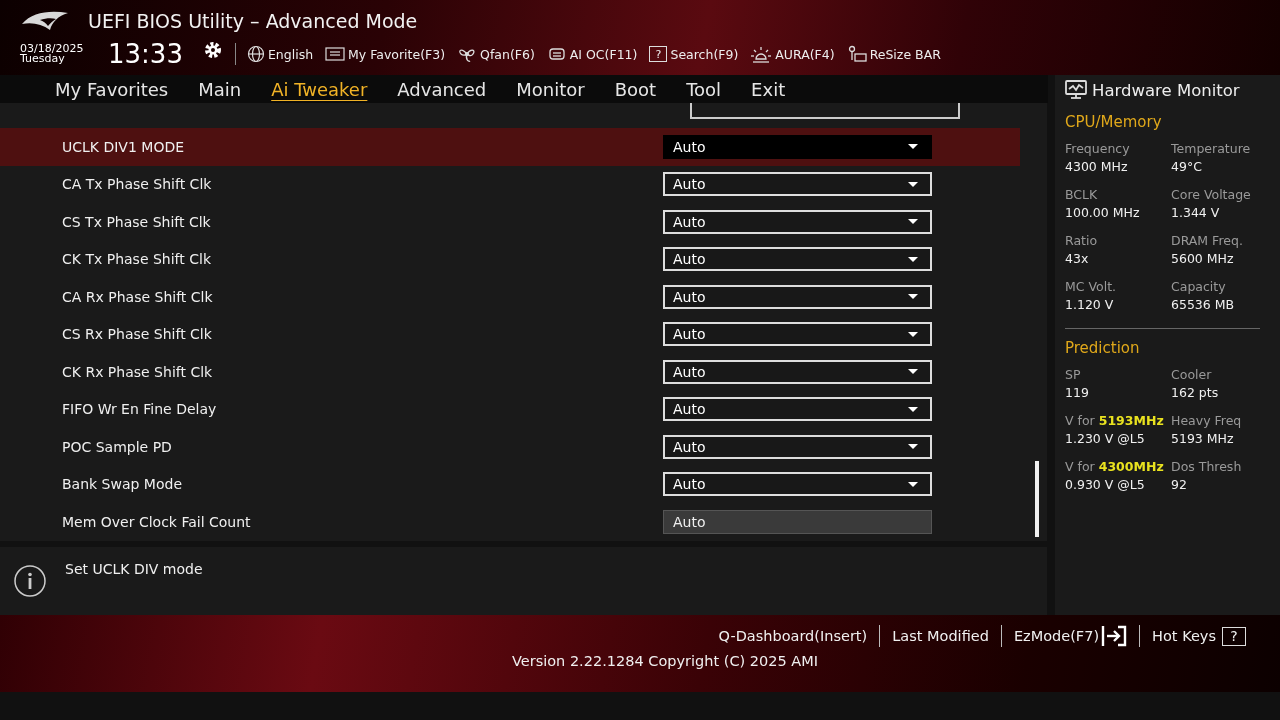 The width and height of the screenshot is (1280, 720). Describe the element at coordinates (635, 89) in the screenshot. I see `menu-tab: Boot` at that location.